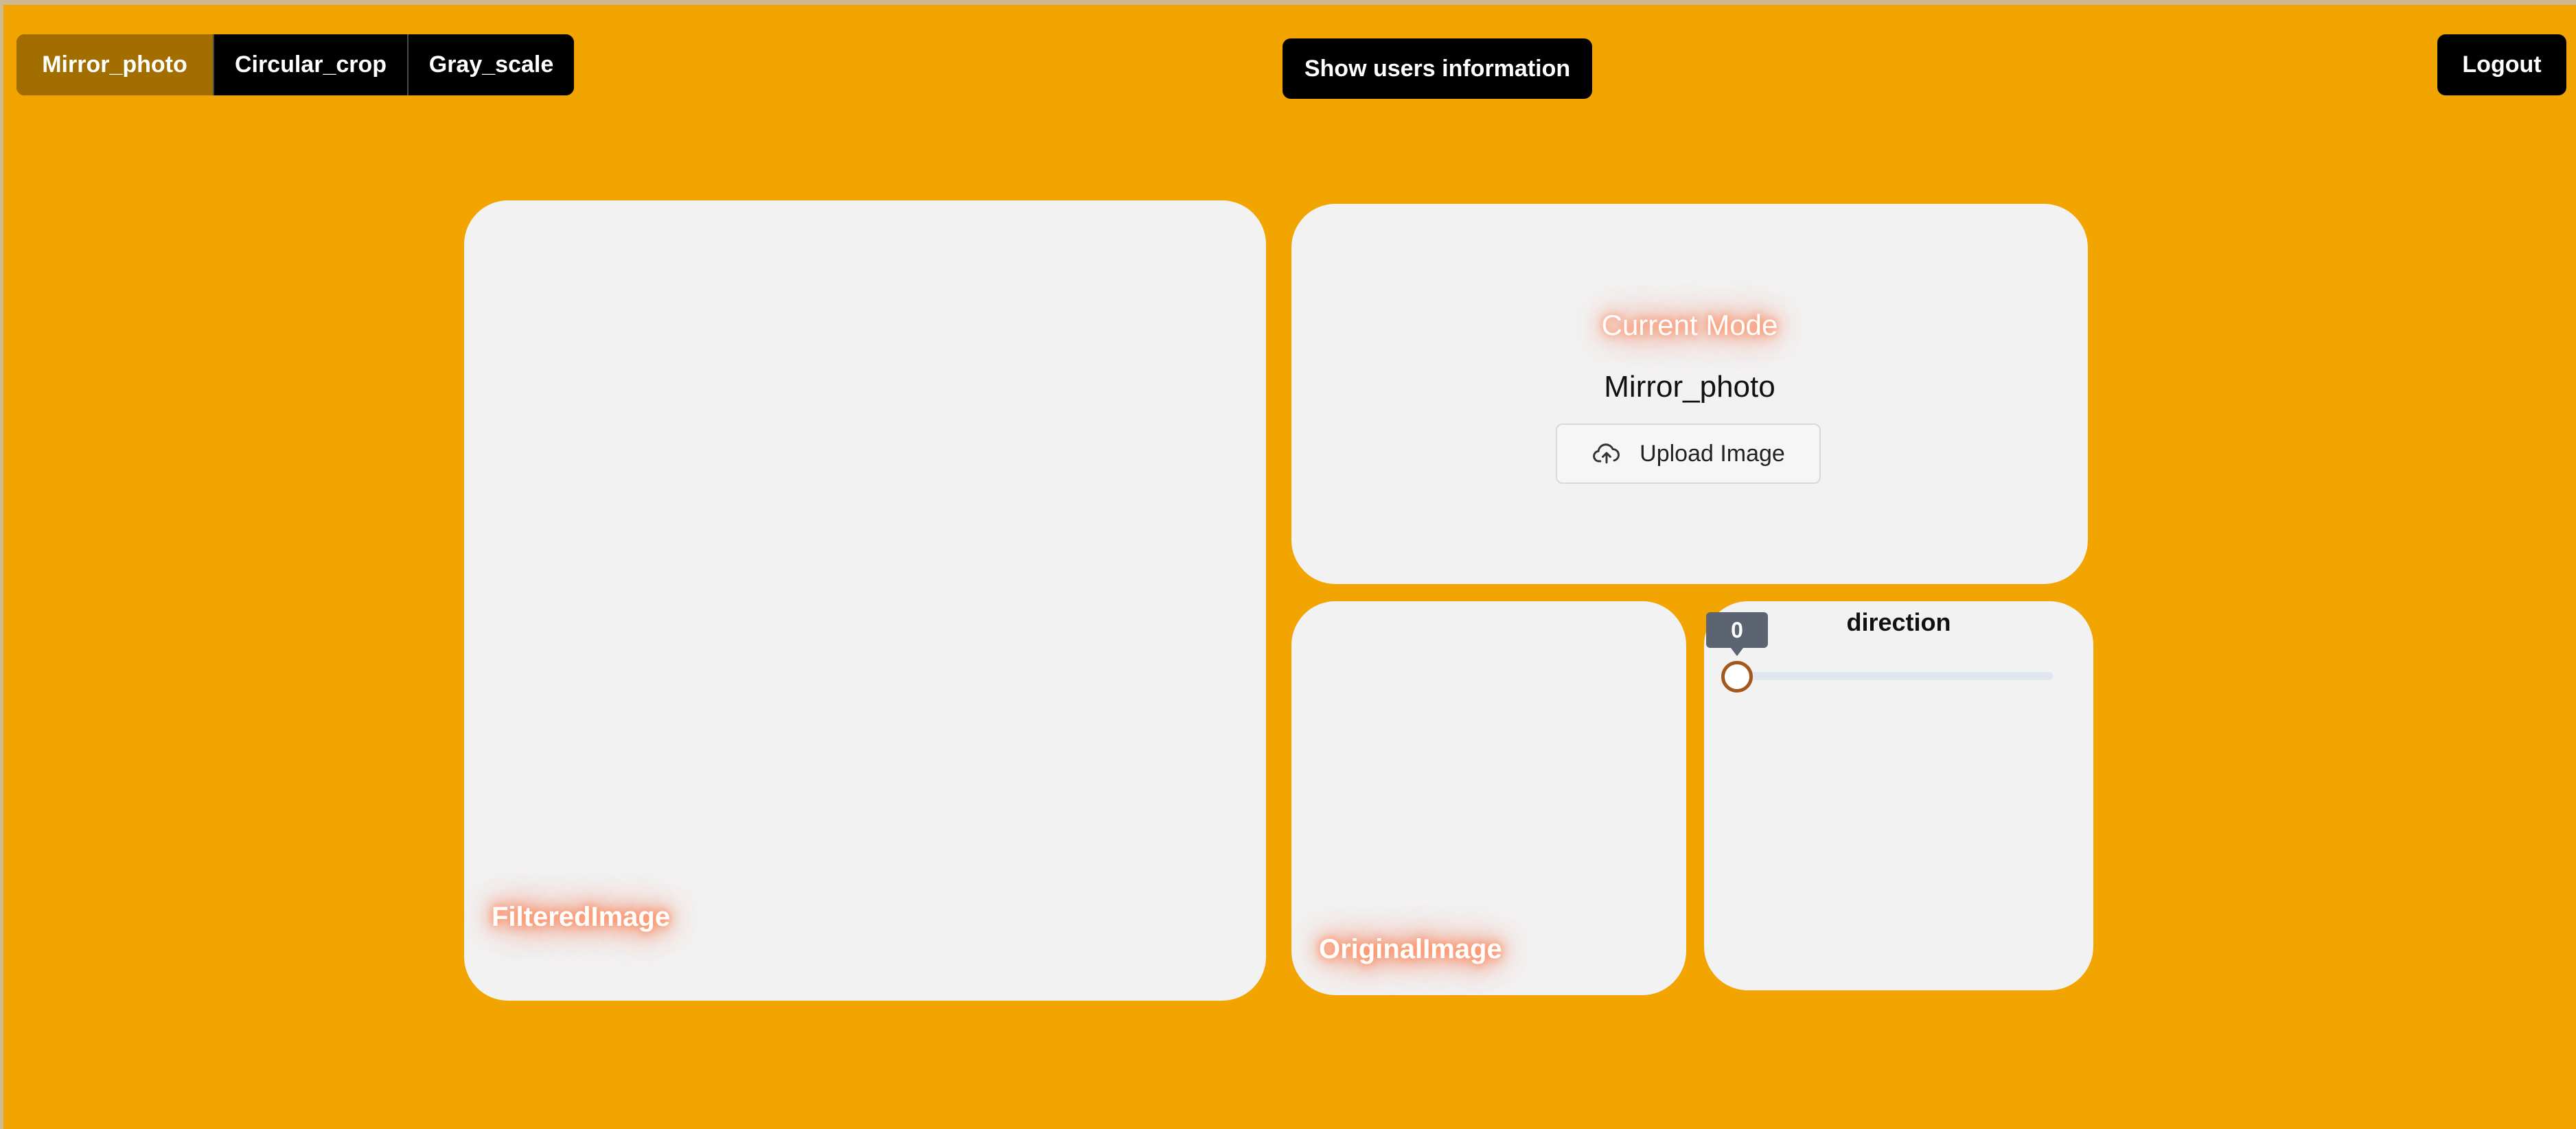 The image size is (2576, 1129). What do you see at coordinates (1488, 798) in the screenshot?
I see `original-image-card: OriginalImage` at bounding box center [1488, 798].